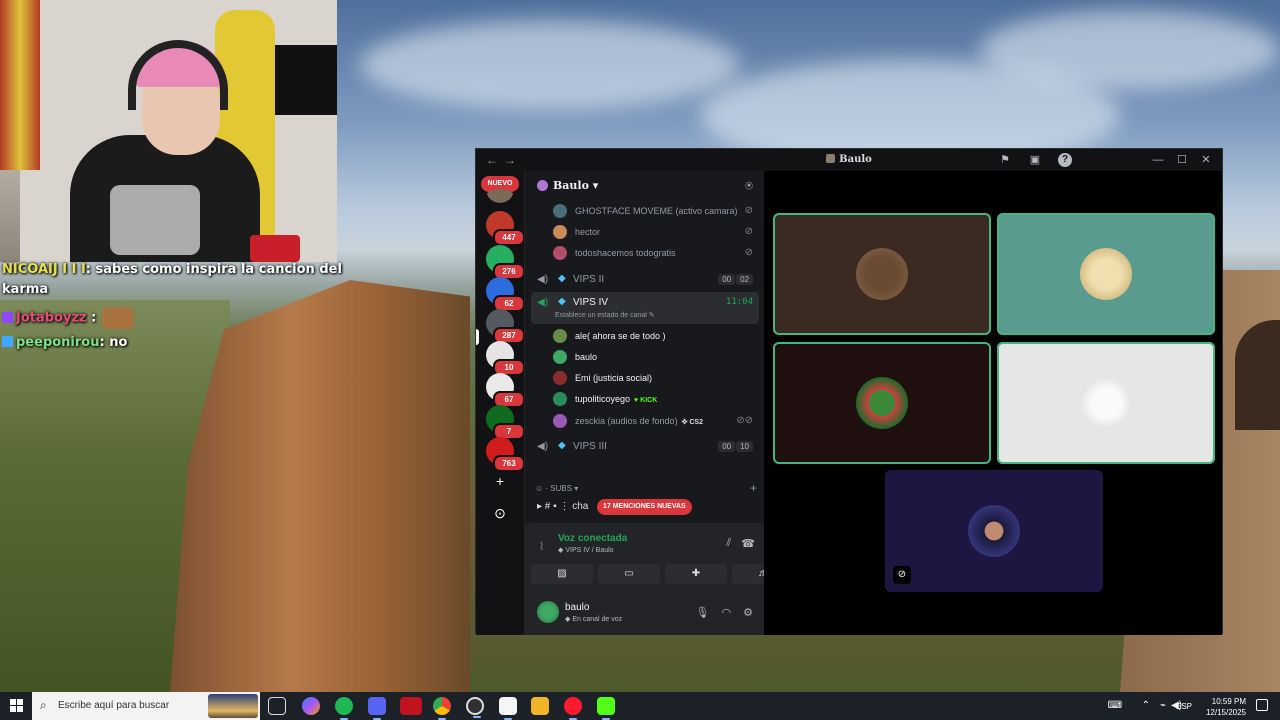 This screenshot has height=720, width=1280. I want to click on channel-status: Establece un estado de canal ✎, so click(605, 315).